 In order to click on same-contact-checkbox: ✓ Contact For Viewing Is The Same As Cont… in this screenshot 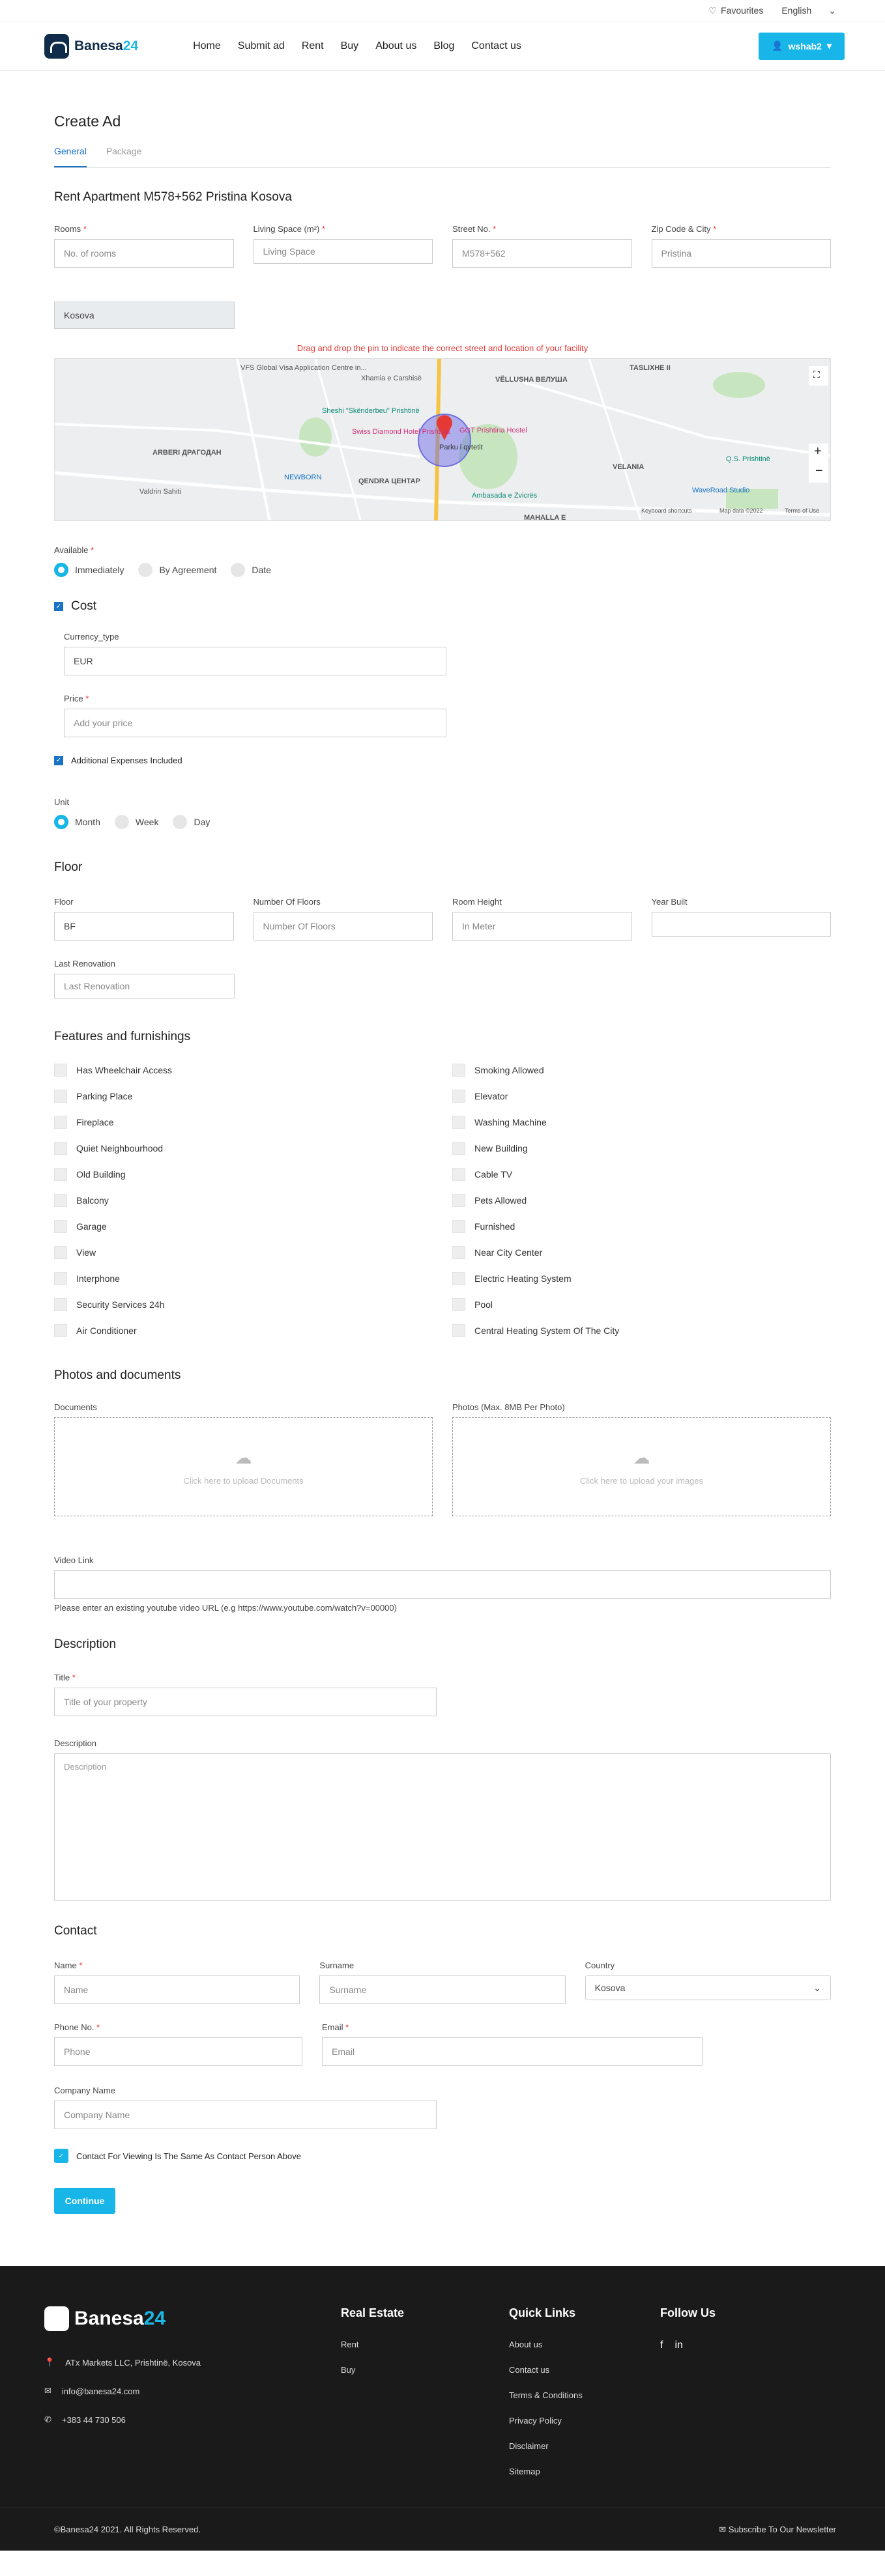, I will do `click(442, 2156)`.